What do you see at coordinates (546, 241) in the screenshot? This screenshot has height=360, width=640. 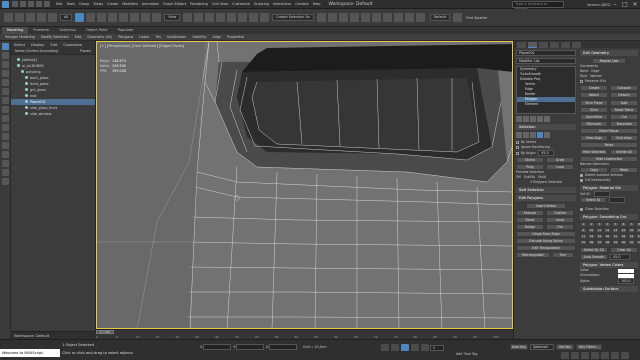 I see `extrude-along-spline-button: Extrude Along Spline` at bounding box center [546, 241].